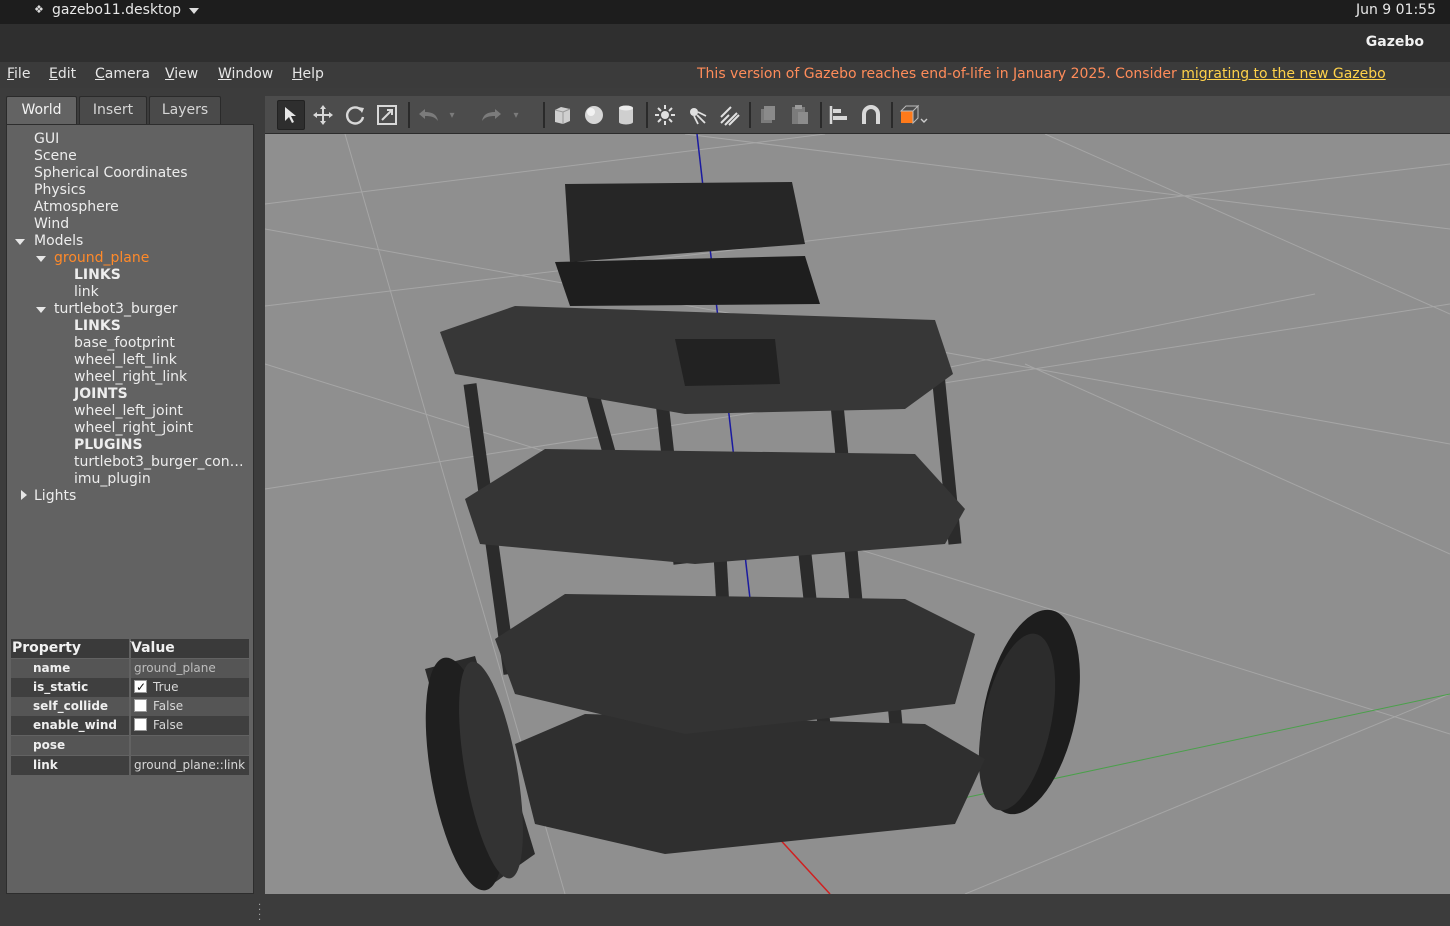 This screenshot has width=1450, height=926. Describe the element at coordinates (115, 309) in the screenshot. I see `tree-item-turtlebot3-burger: turtlebot3_burger` at that location.